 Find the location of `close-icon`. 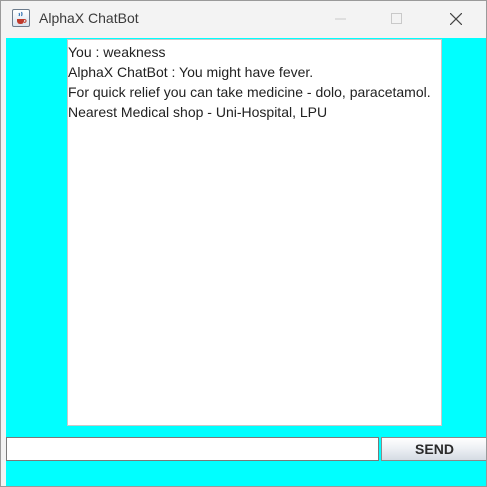

close-icon is located at coordinates (456, 19).